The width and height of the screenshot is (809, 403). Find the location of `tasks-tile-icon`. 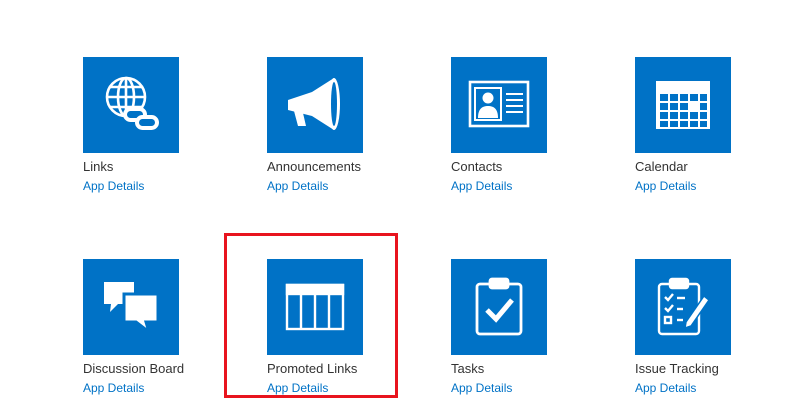

tasks-tile-icon is located at coordinates (499, 307).